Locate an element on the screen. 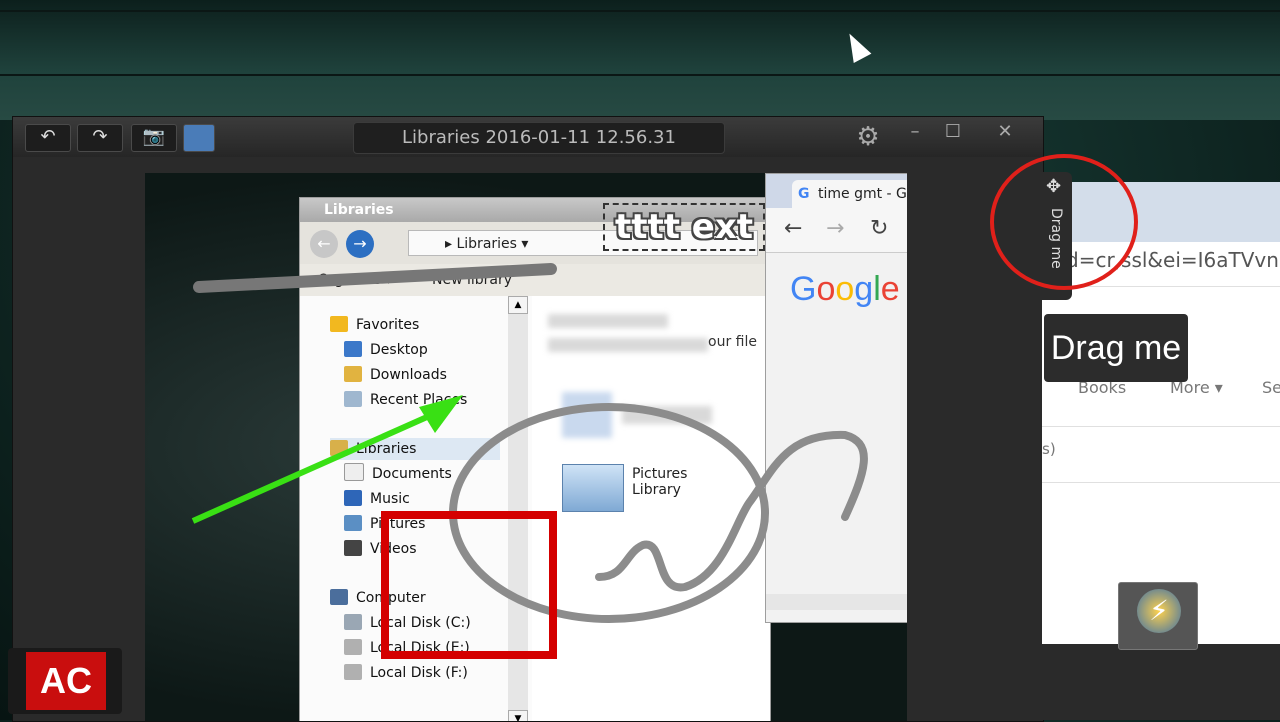  ac-badge: AC is located at coordinates (66, 681).